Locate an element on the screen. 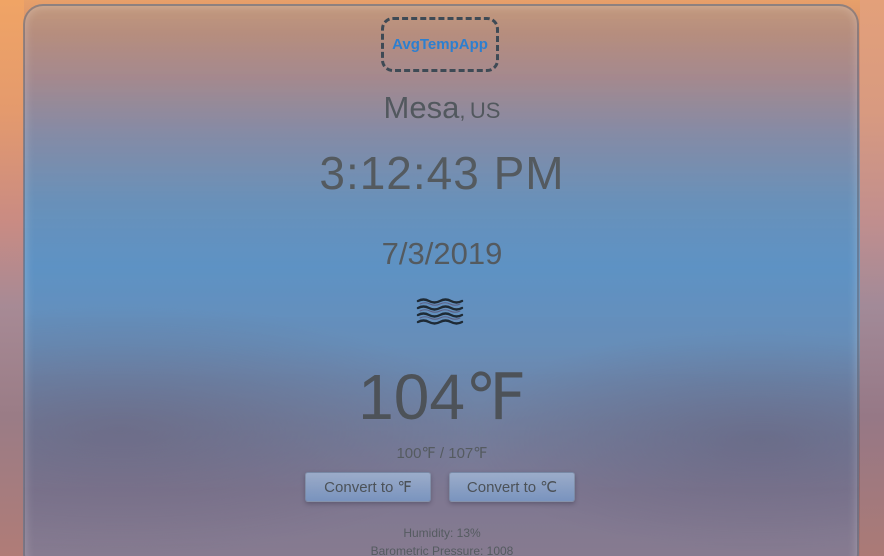 The image size is (884, 556). temperature-range: 100℉ / 107℉ is located at coordinates (442, 453).